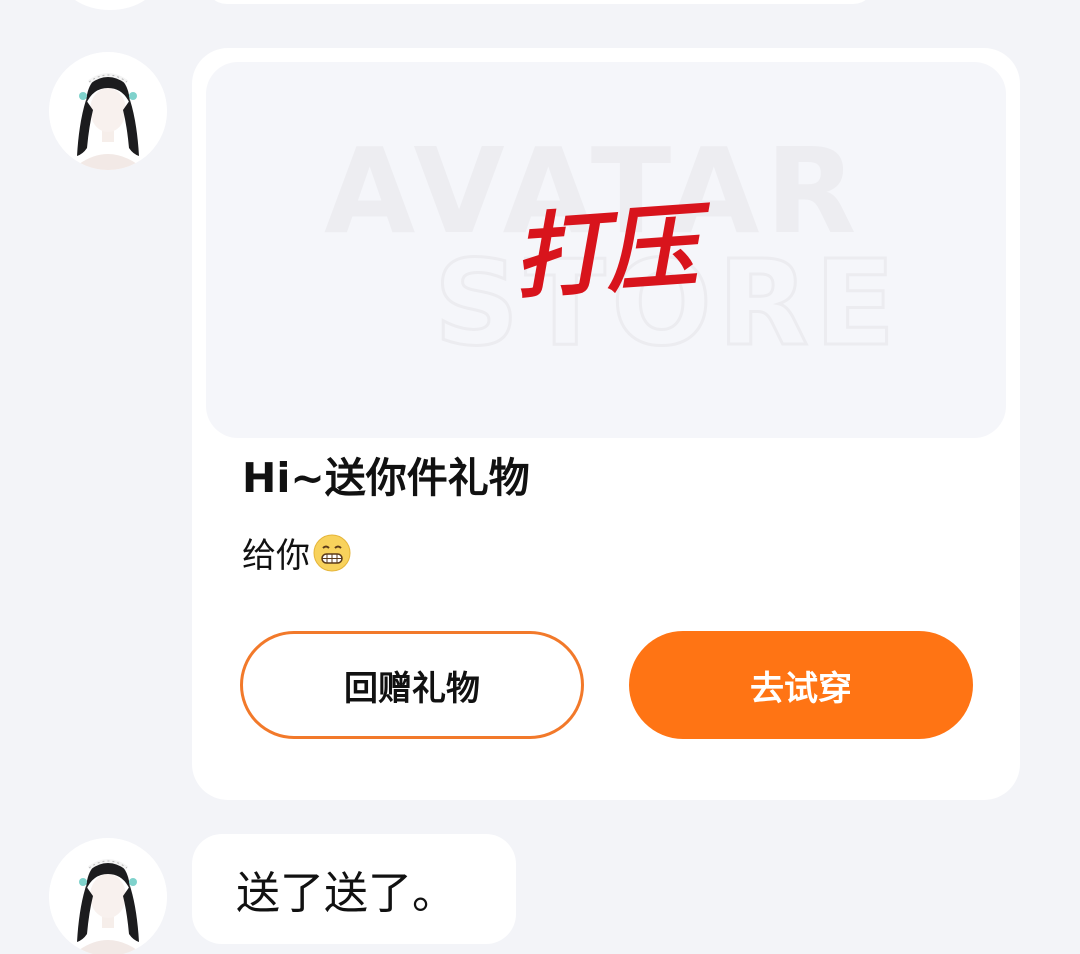 The width and height of the screenshot is (1080, 954). What do you see at coordinates (801, 685) in the screenshot?
I see `try-on-button: 去试穿` at bounding box center [801, 685].